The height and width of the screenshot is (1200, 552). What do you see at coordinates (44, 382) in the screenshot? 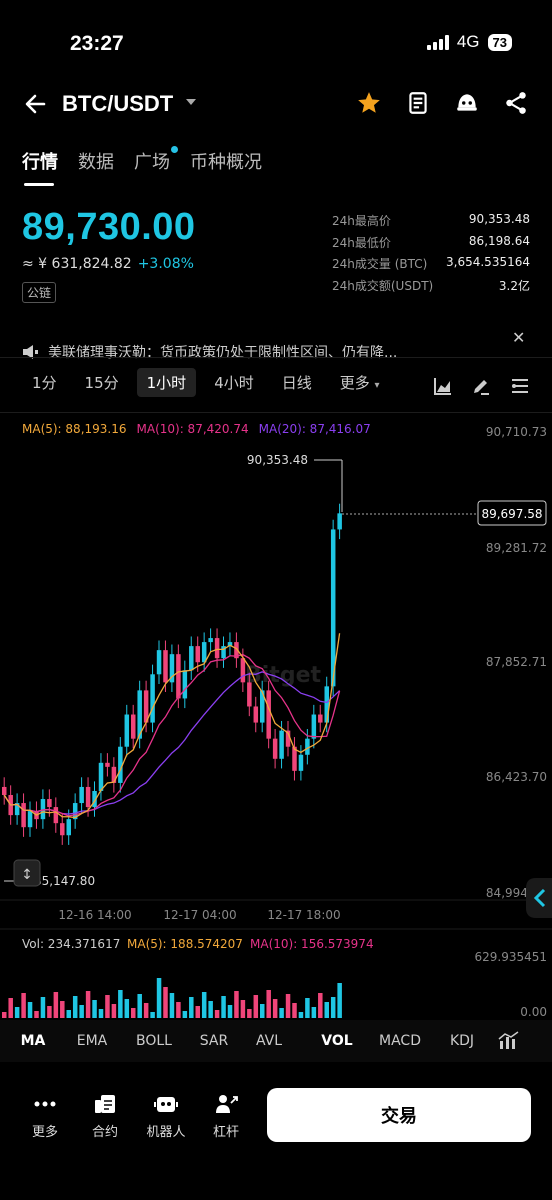
I see `interval-1m: 1分` at bounding box center [44, 382].